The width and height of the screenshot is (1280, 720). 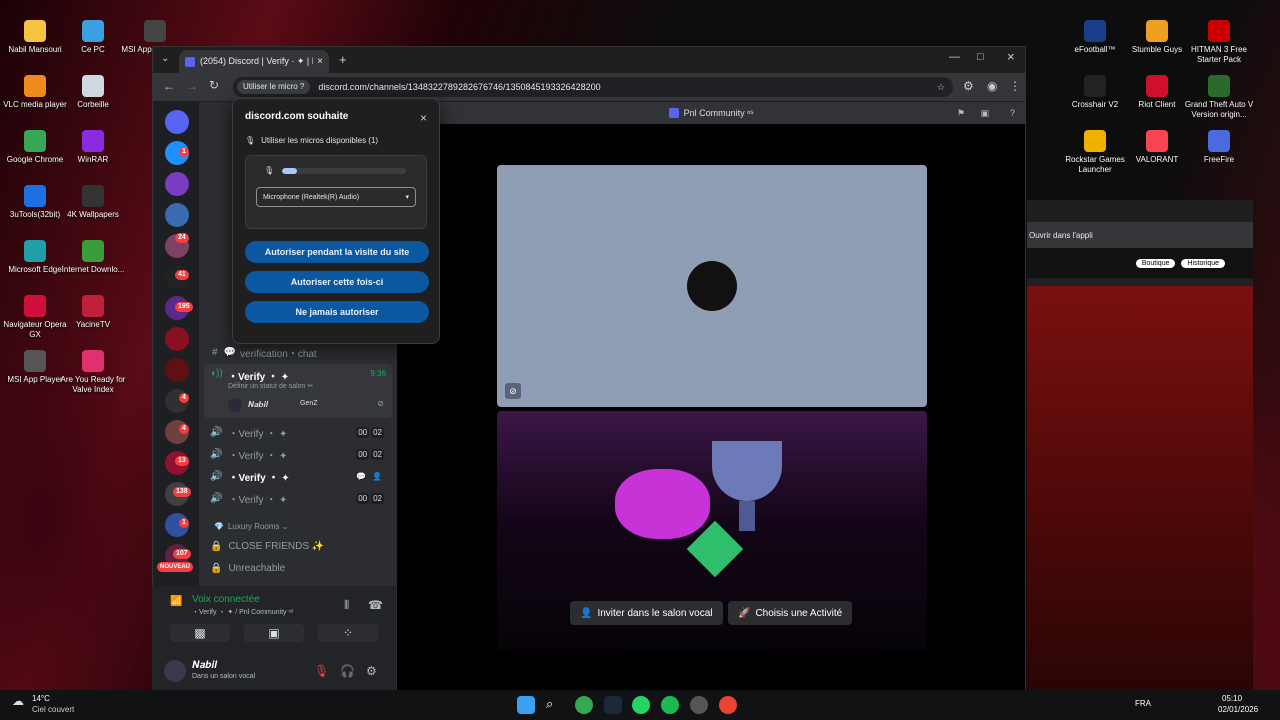 I want to click on desktop-icon: 4K Wallpapers, so click(x=93, y=202).